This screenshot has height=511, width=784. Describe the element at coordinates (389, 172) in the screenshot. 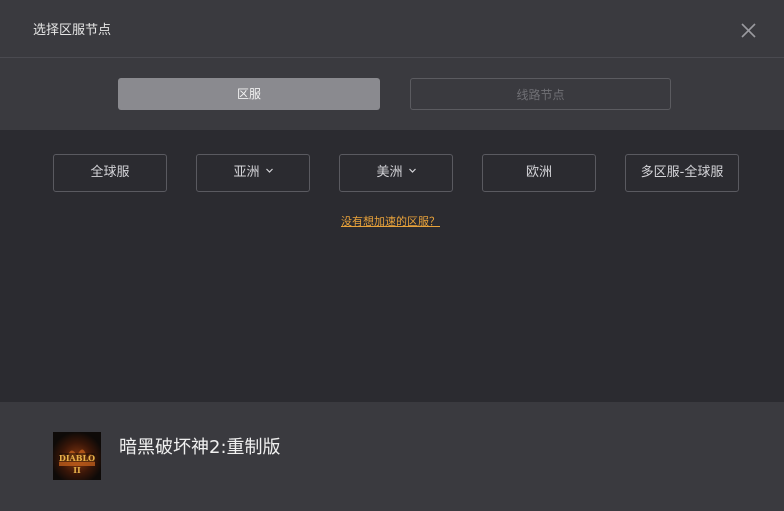

I see `region-label: 美洲` at that location.